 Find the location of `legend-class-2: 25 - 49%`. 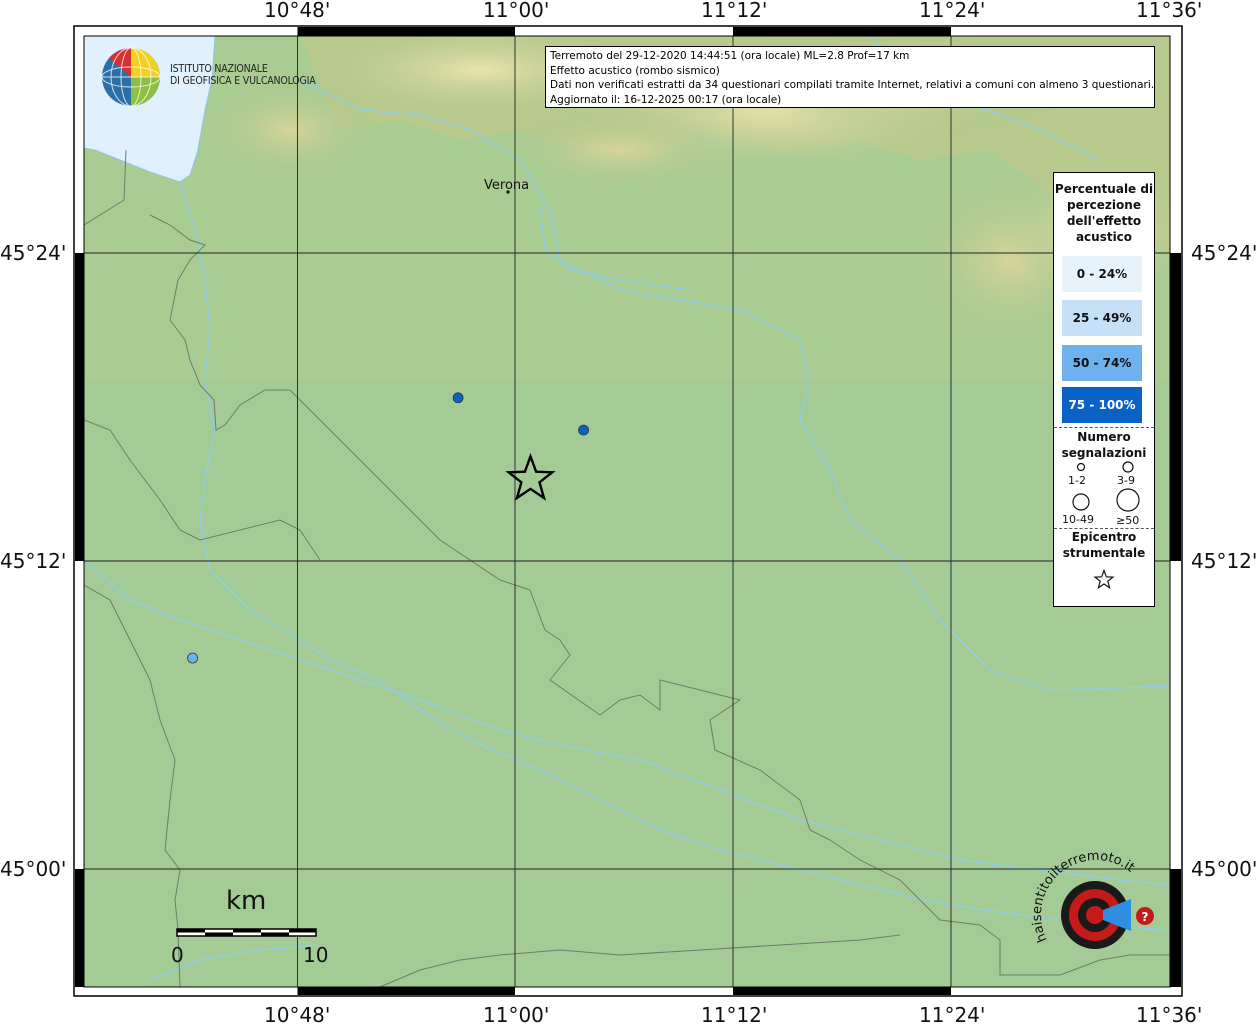

legend-class-2: 25 - 49% is located at coordinates (1102, 318).